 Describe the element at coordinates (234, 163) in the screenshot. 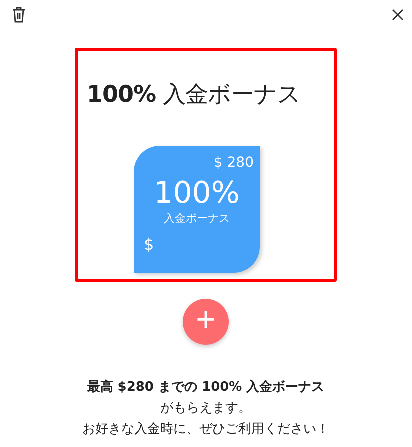

I see `bonus-amount: $ 280` at that location.